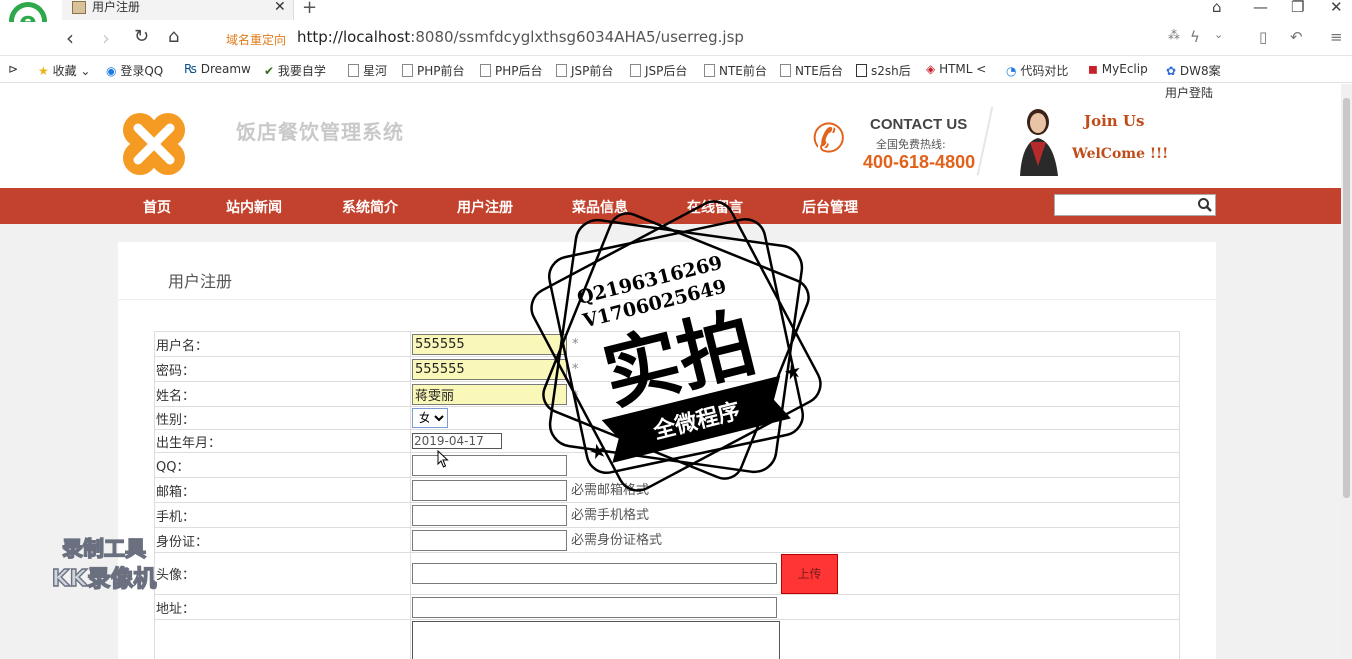  I want to click on nav-item-home: 首页, so click(157, 207).